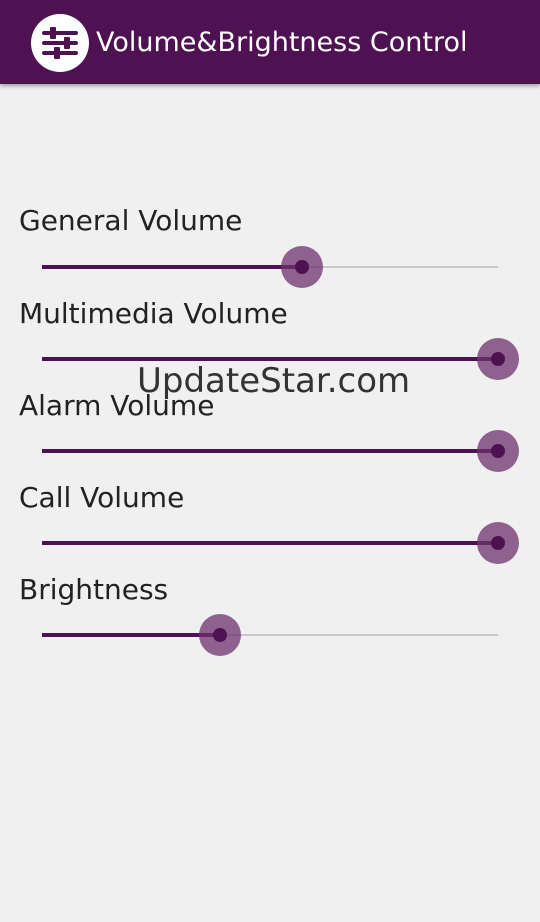 This screenshot has width=540, height=922. What do you see at coordinates (60, 43) in the screenshot?
I see `sliders-icon` at bounding box center [60, 43].